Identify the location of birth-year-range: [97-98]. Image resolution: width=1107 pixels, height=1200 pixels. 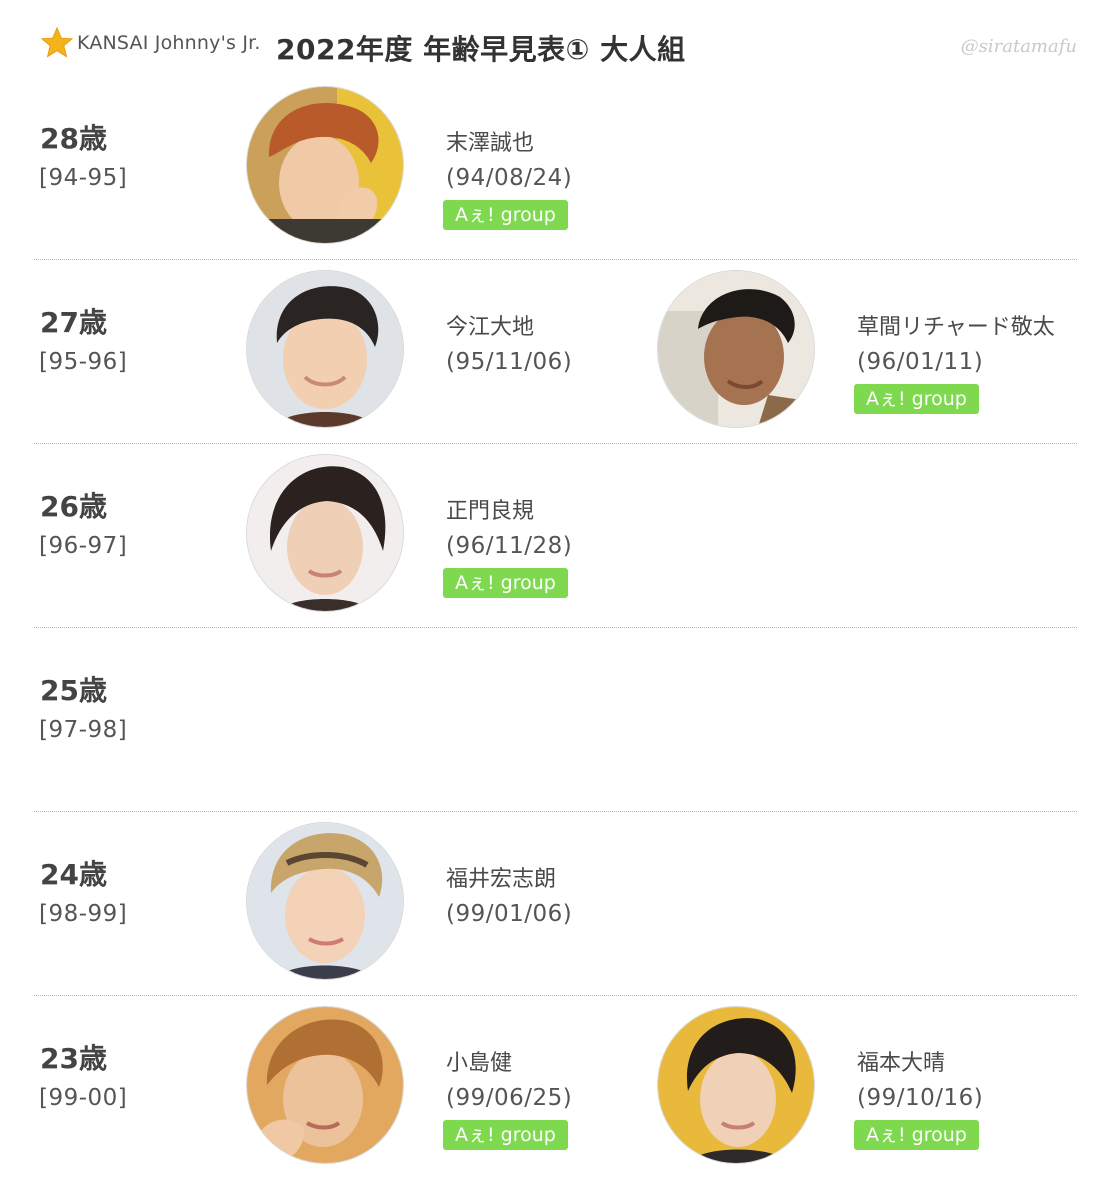
(83, 730).